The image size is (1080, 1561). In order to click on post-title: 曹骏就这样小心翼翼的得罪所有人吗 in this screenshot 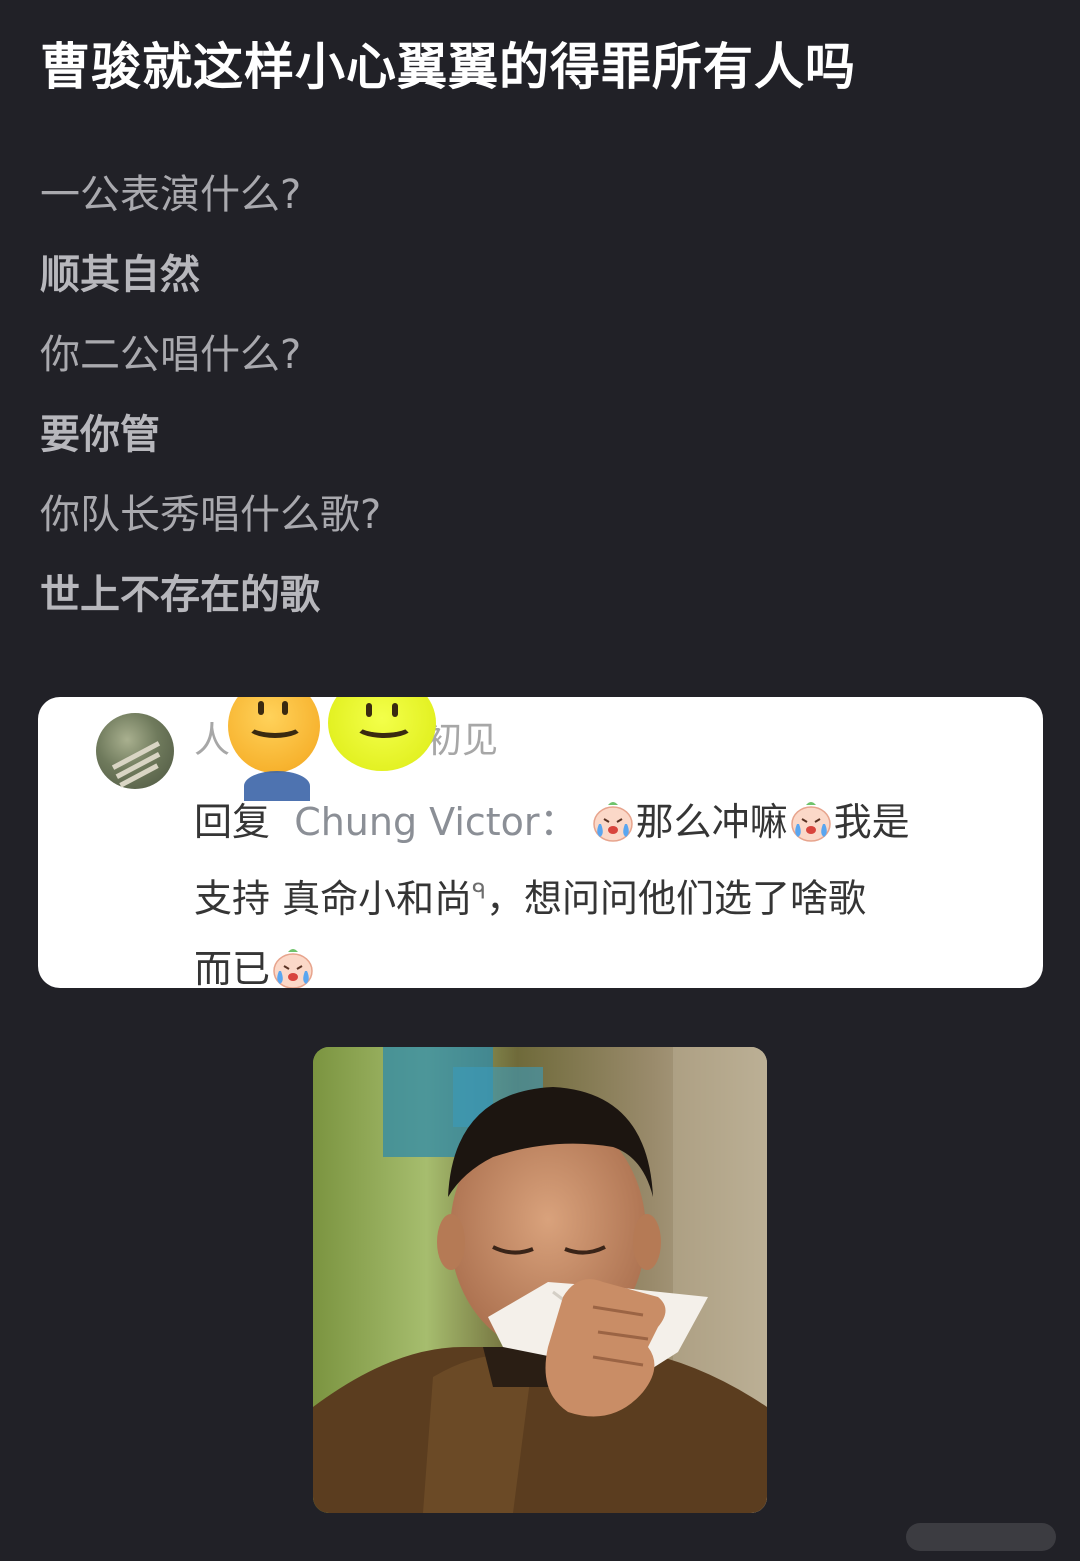, I will do `click(448, 67)`.